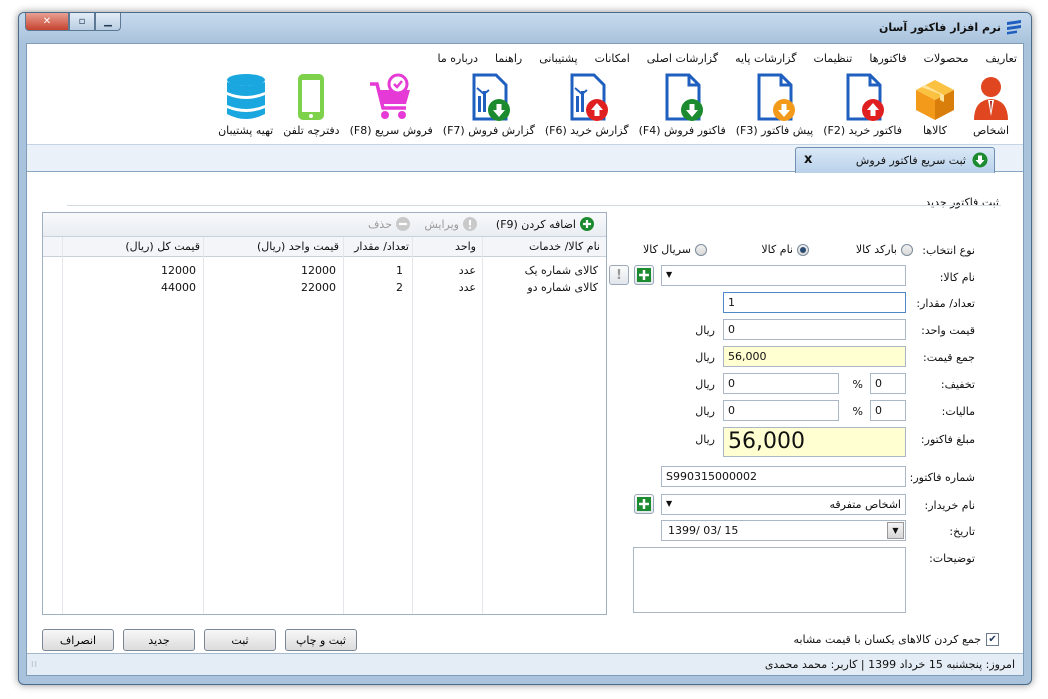 Image resolution: width=1048 pixels, height=699 pixels. What do you see at coordinates (940, 27) in the screenshot?
I see `window-title: نرم افزار فاکتور آسان` at bounding box center [940, 27].